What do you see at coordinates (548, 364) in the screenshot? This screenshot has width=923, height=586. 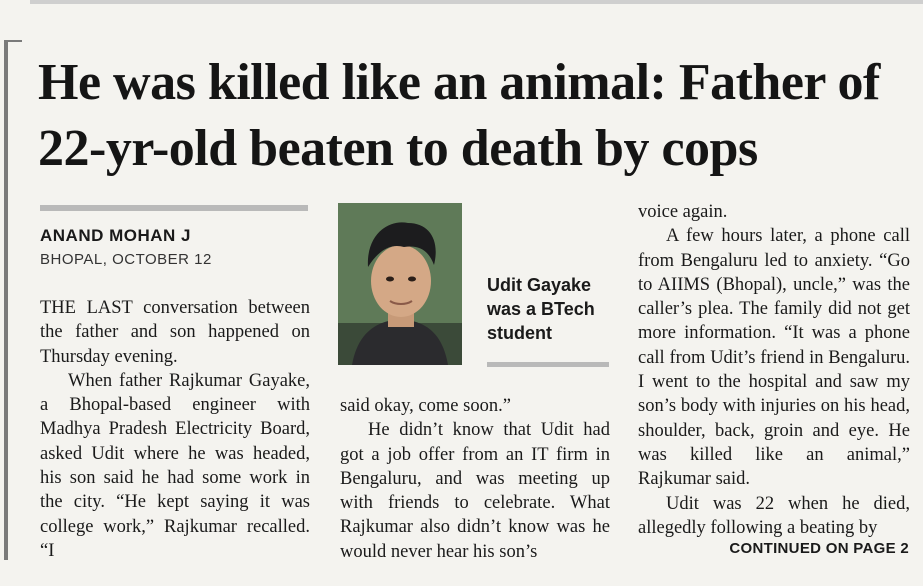 I see `caption-rule` at bounding box center [548, 364].